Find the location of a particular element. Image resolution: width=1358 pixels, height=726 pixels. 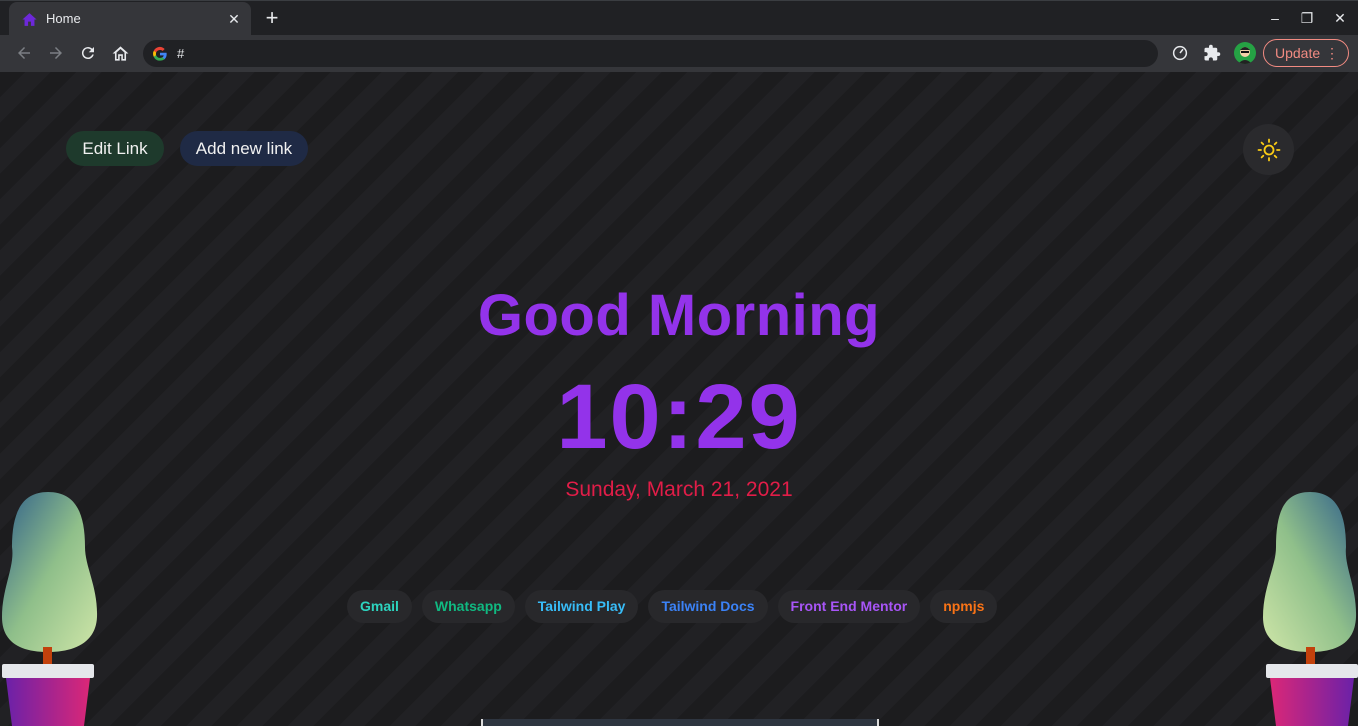

add-new-link-button: Add new link is located at coordinates (244, 148).